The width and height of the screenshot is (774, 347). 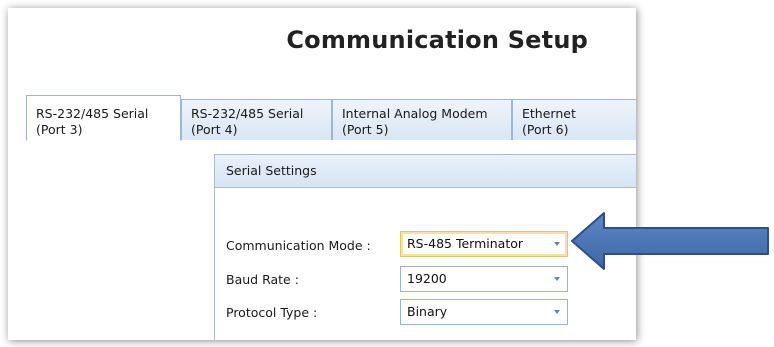 I want to click on tab-label-line2: (Port 4), so click(x=214, y=129).